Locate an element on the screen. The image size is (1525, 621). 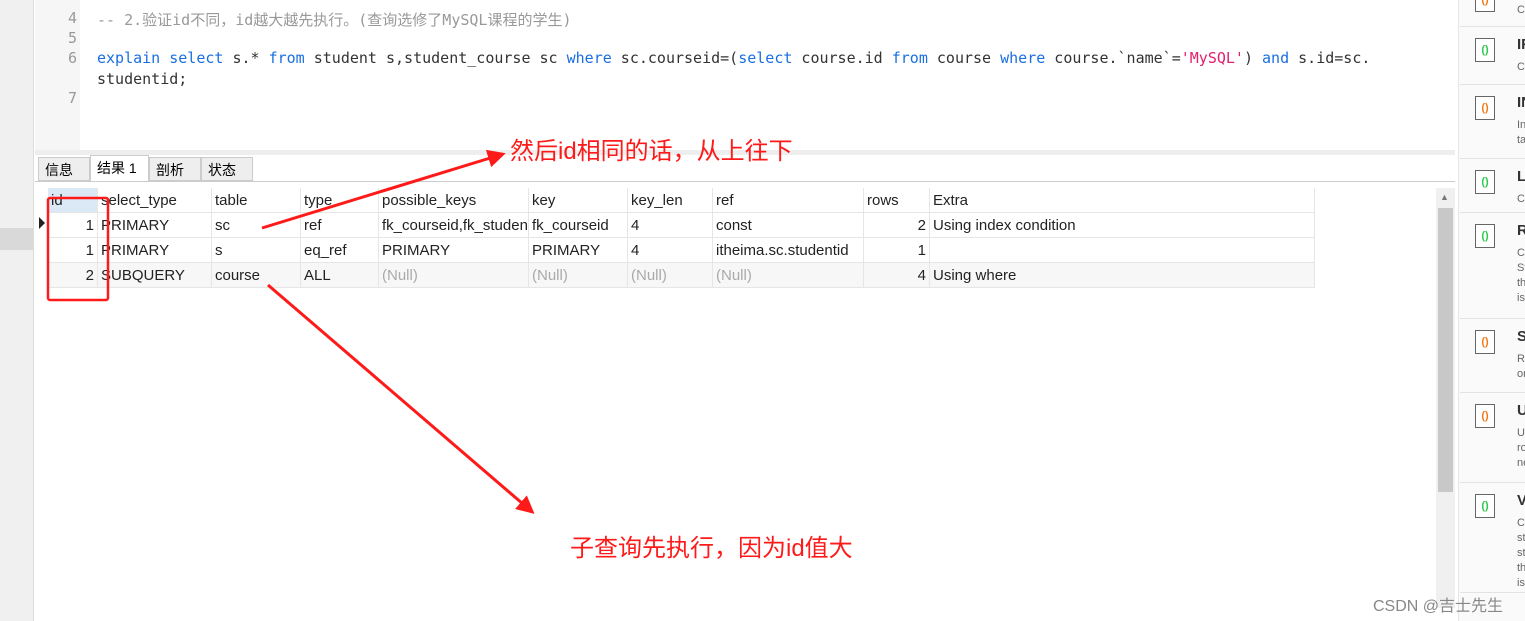
watermark: CSDN @吉士先生 is located at coordinates (1438, 606).